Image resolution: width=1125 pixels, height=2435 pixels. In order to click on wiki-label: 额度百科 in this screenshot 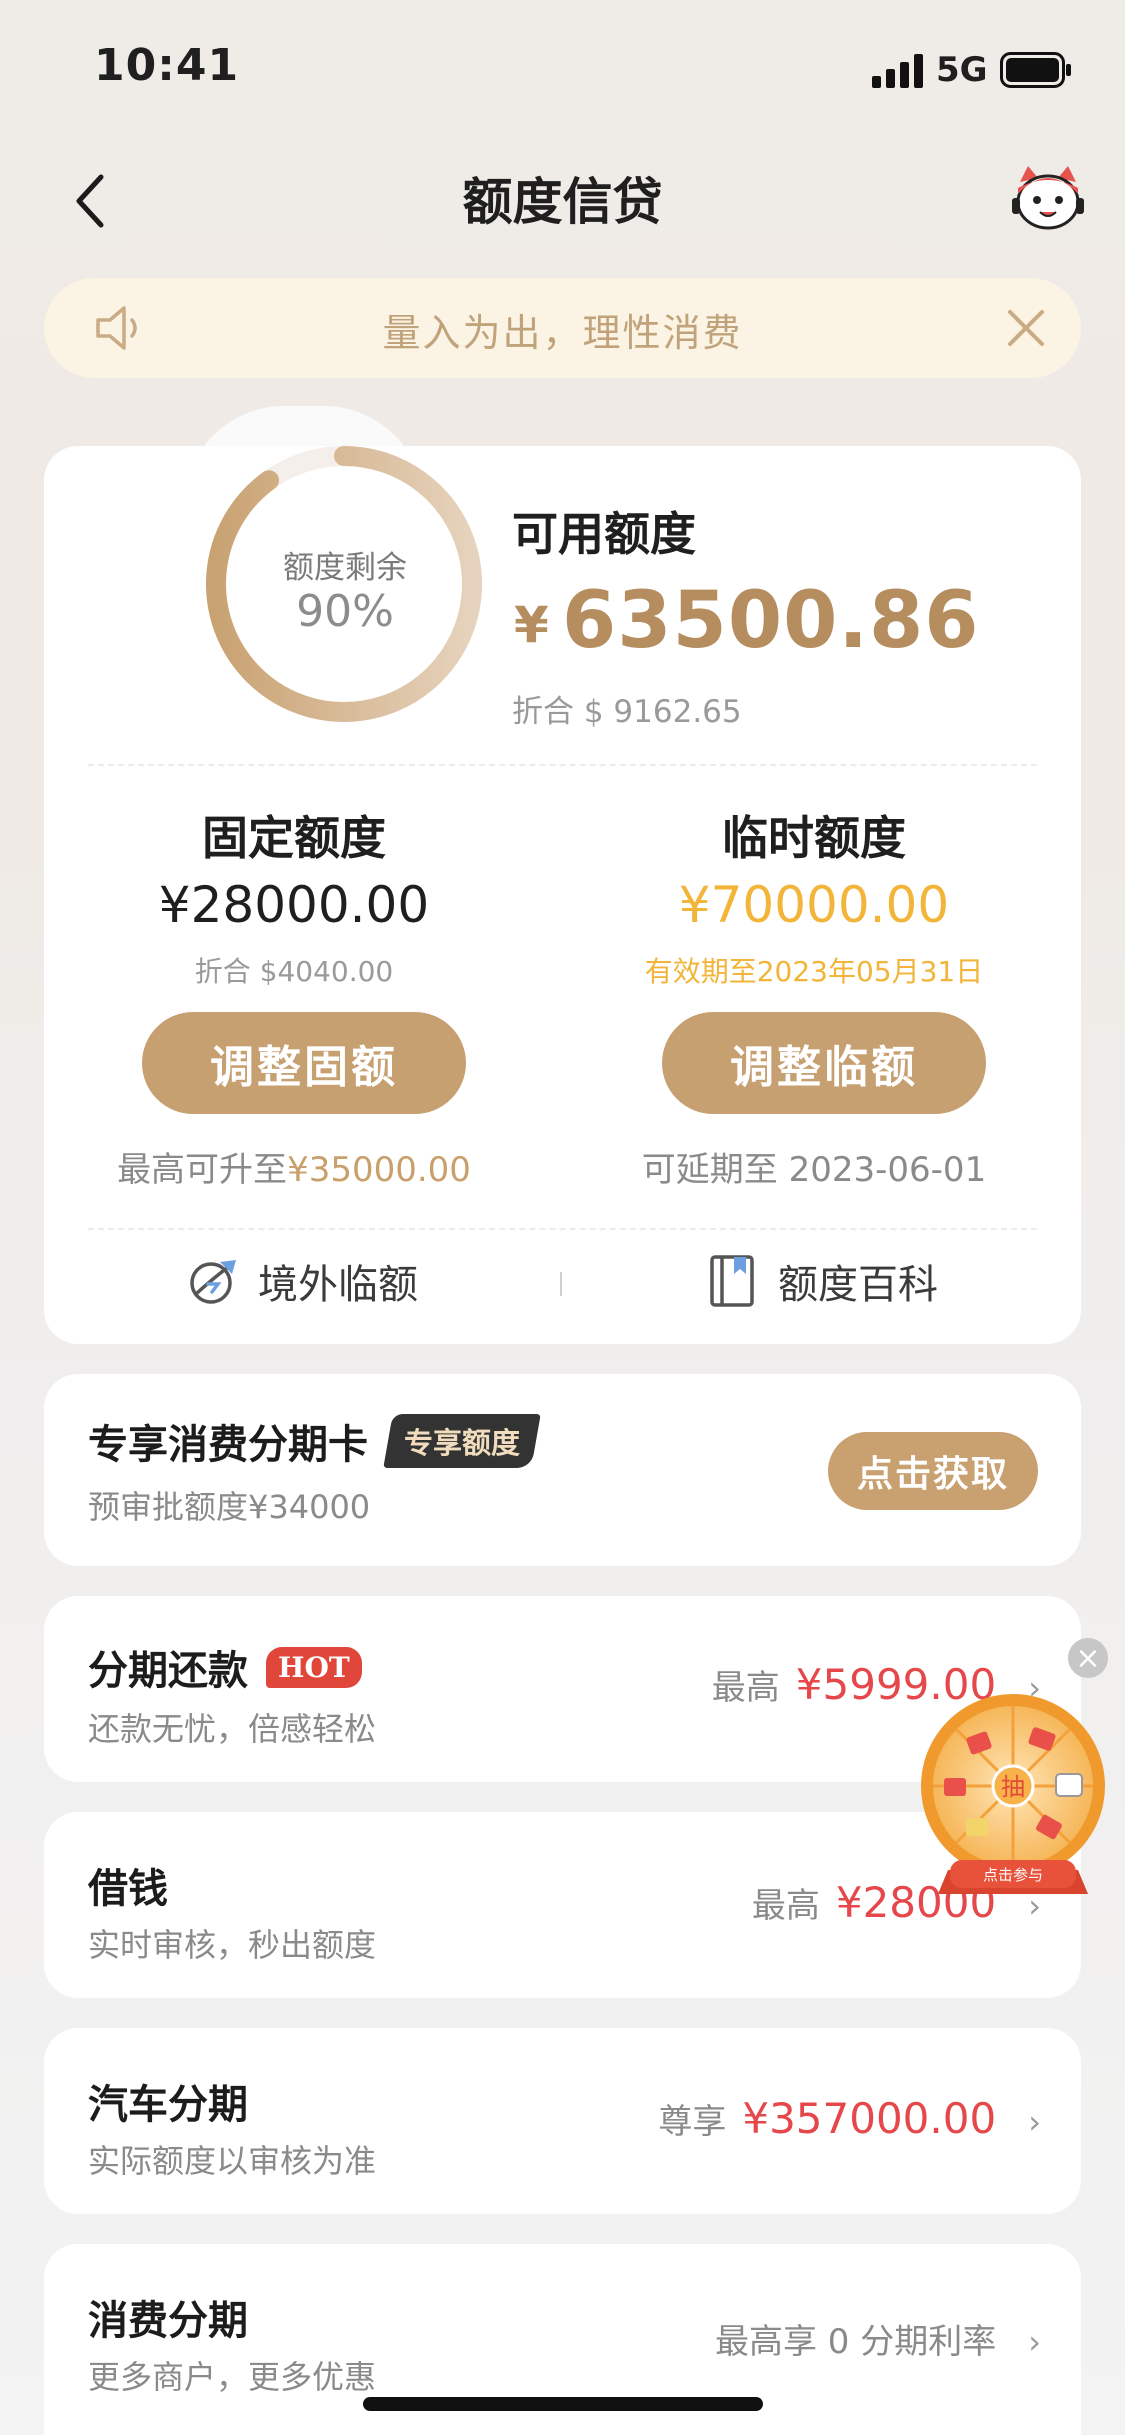, I will do `click(858, 1285)`.